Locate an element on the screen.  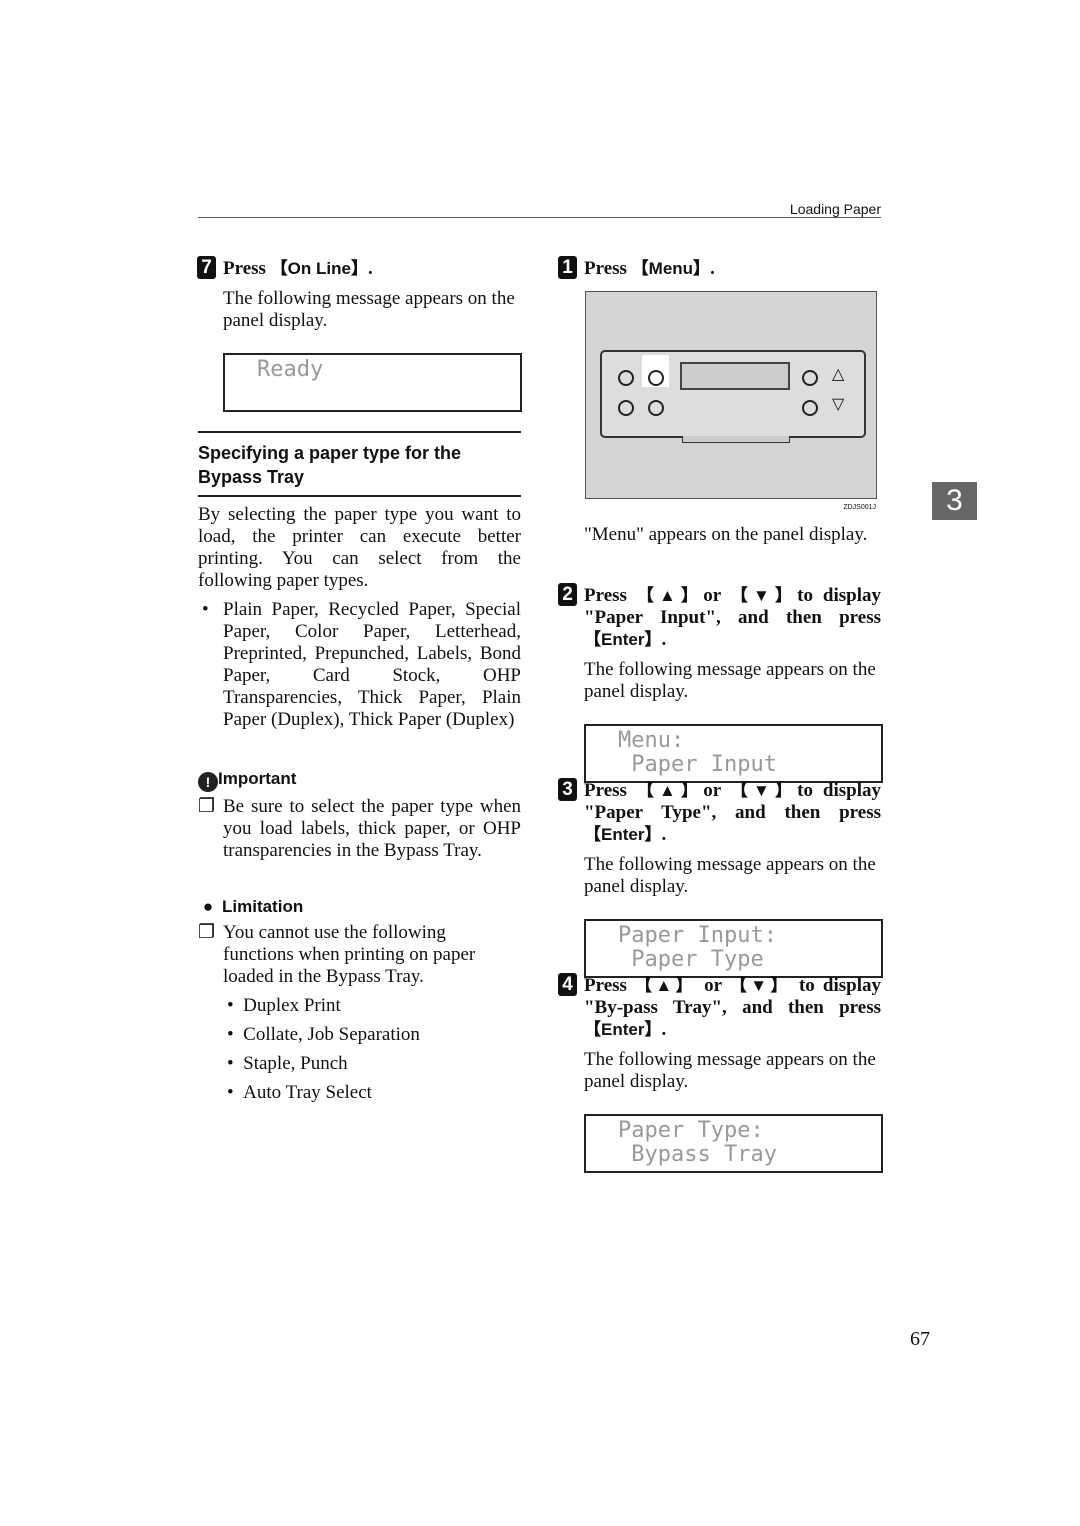
step-number: 1 is located at coordinates (567, 267).